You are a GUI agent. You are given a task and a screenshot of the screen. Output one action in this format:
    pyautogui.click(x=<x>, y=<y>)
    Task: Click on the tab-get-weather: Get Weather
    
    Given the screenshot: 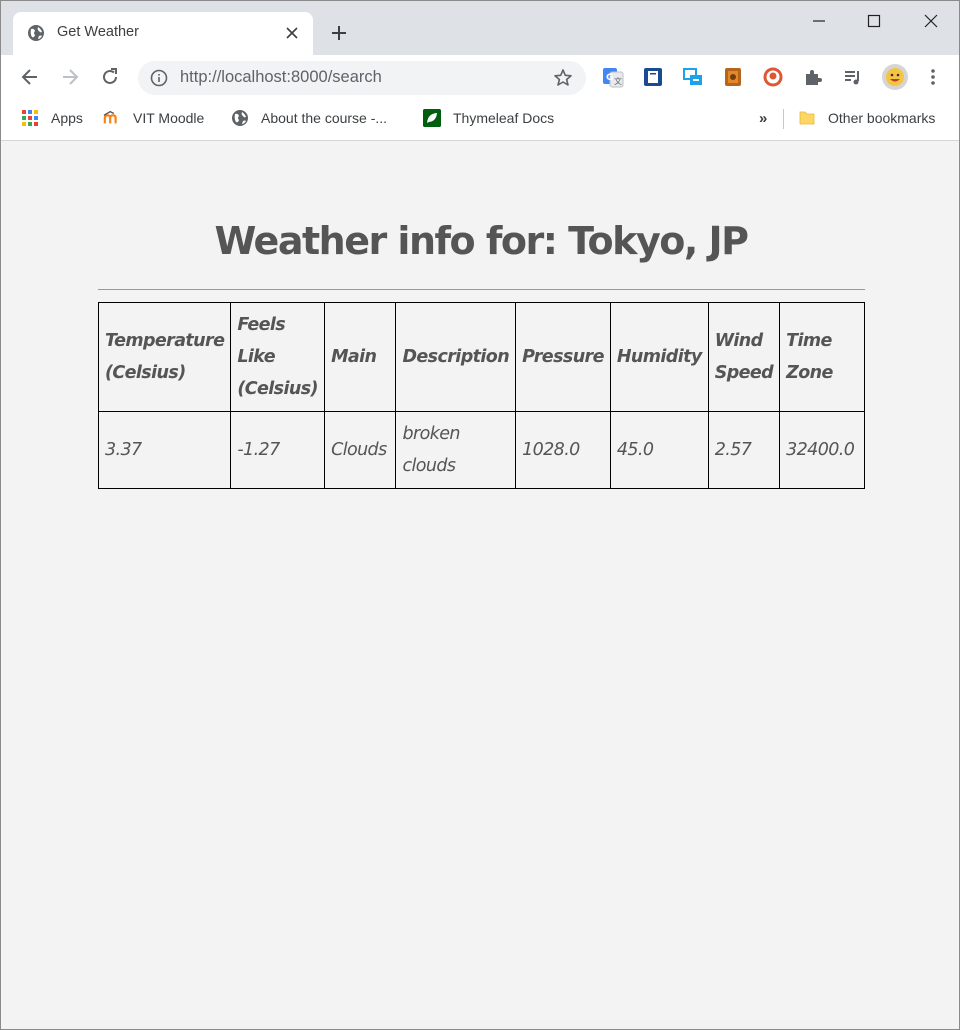 What is the action you would take?
    pyautogui.click(x=163, y=33)
    